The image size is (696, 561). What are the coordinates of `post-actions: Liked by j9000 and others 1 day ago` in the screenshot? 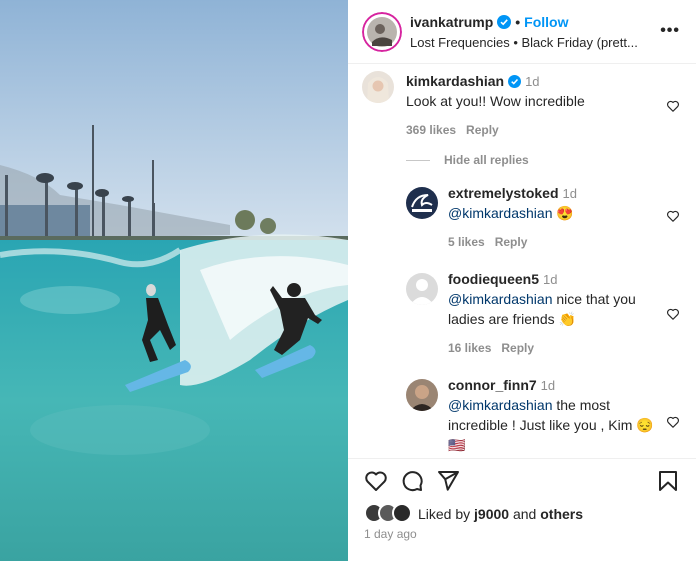 It's located at (522, 509).